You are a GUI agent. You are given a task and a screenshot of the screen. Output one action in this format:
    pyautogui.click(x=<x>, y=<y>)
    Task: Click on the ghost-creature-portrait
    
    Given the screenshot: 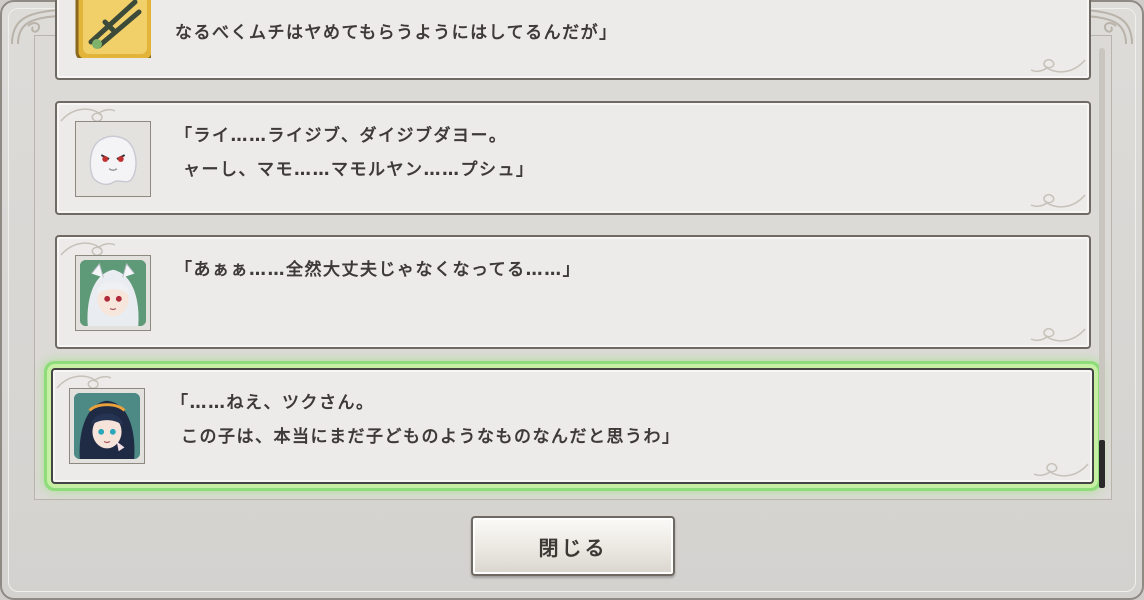 What is the action you would take?
    pyautogui.click(x=113, y=159)
    